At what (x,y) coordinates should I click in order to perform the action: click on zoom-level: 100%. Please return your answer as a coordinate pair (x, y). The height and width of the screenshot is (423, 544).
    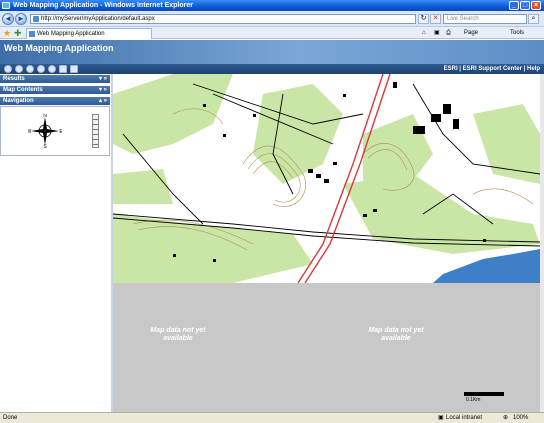
    Looking at the image, I should click on (520, 418).